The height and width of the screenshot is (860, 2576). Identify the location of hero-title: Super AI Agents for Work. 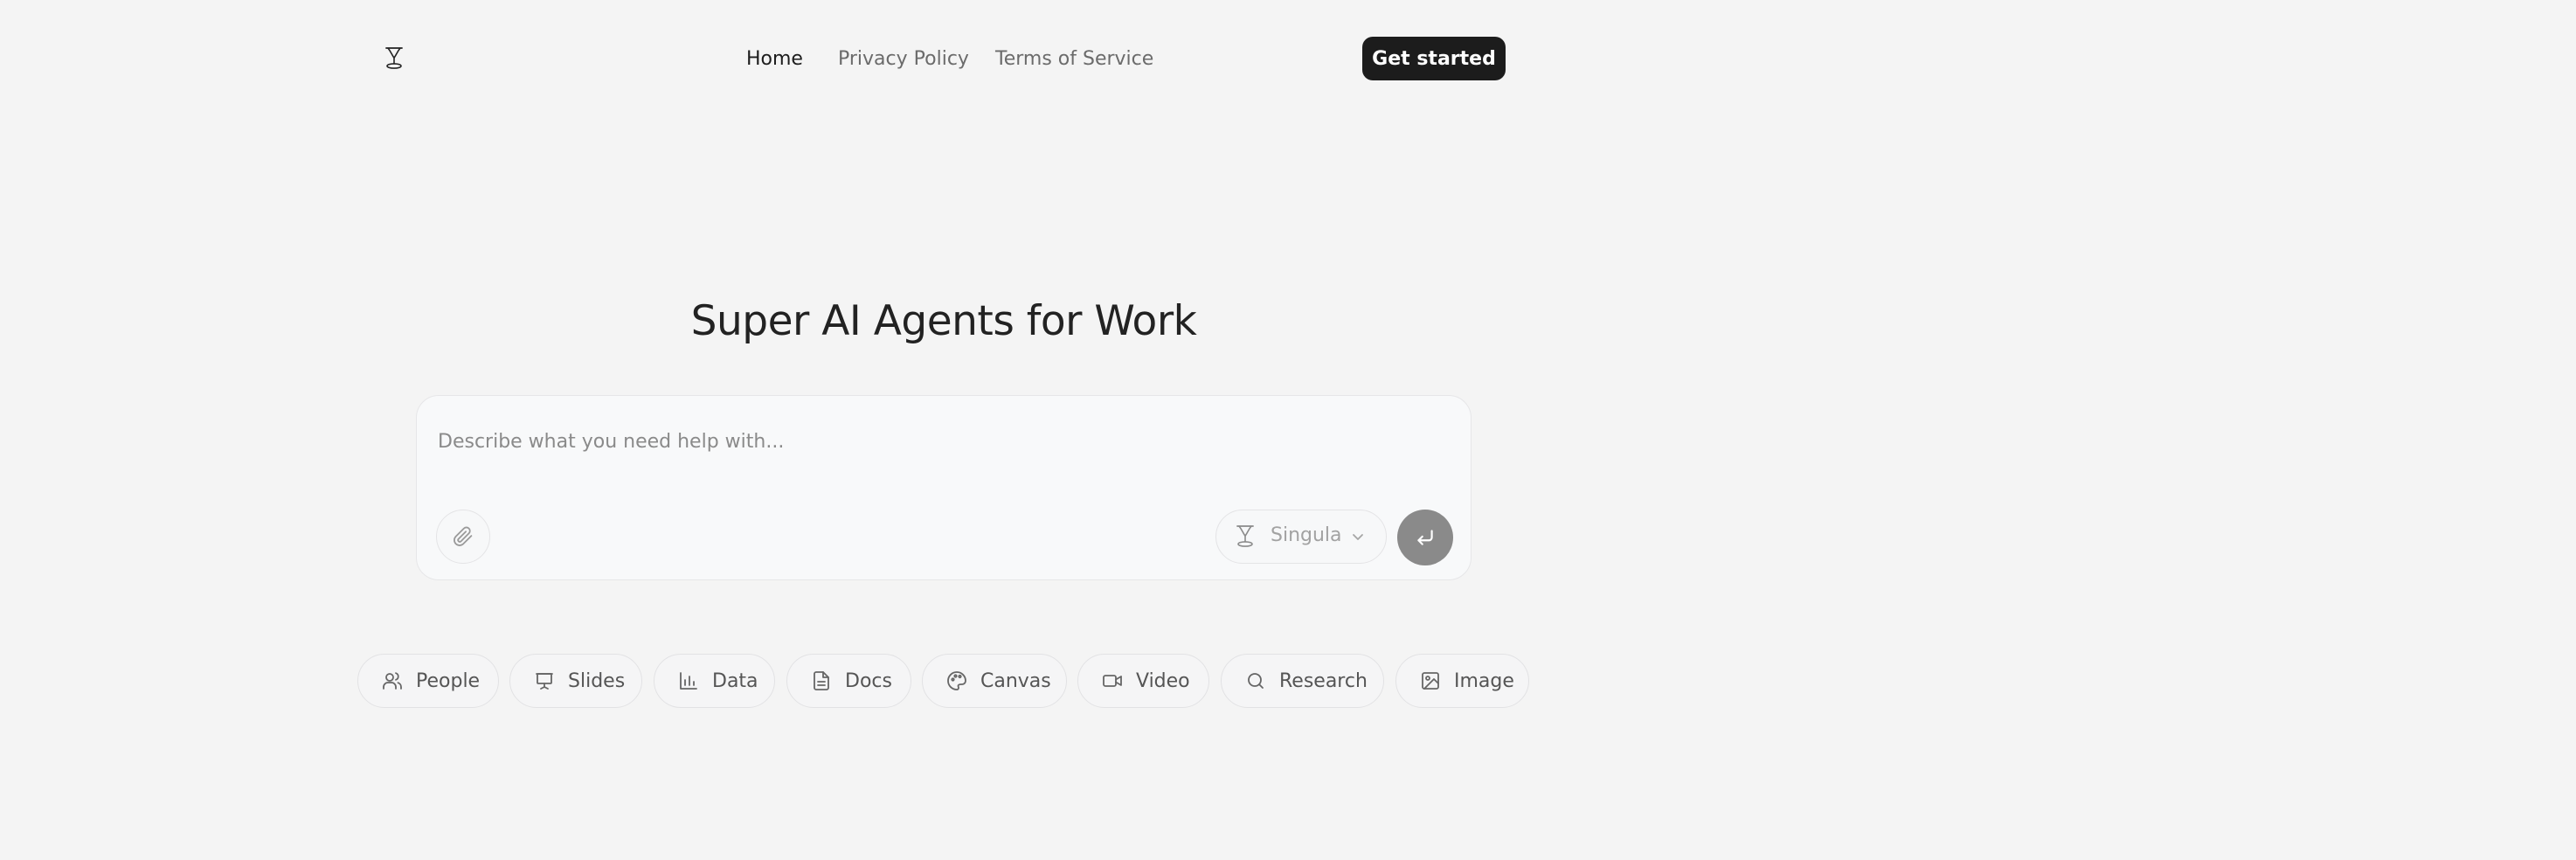
(943, 321).